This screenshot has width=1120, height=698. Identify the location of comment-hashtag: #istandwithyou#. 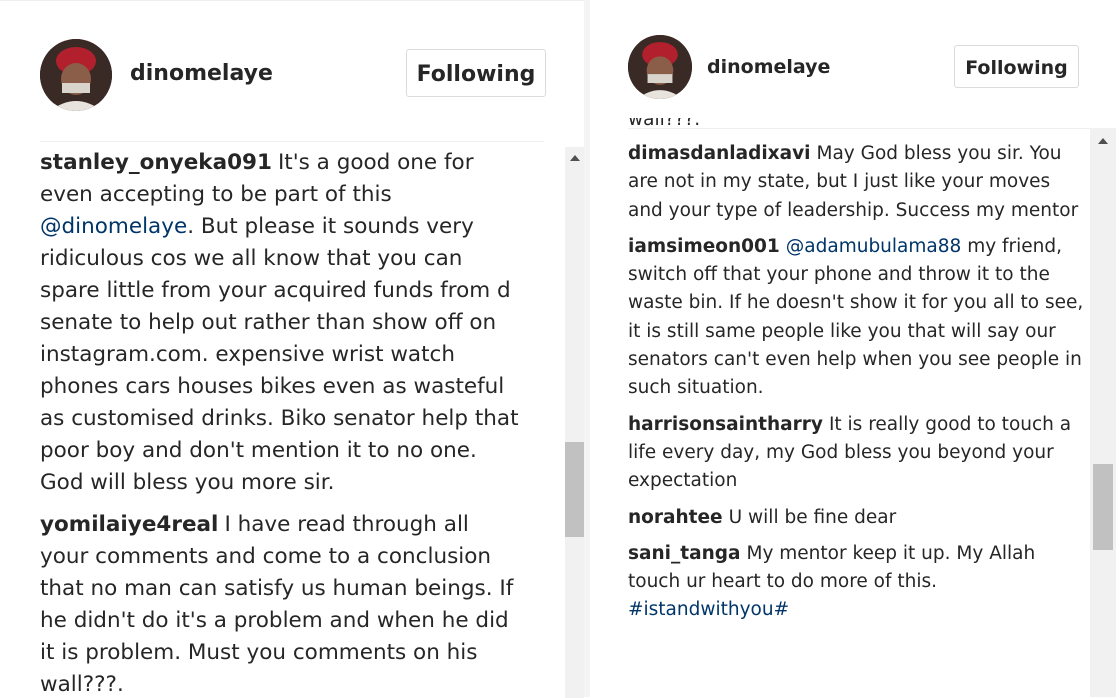
(708, 609).